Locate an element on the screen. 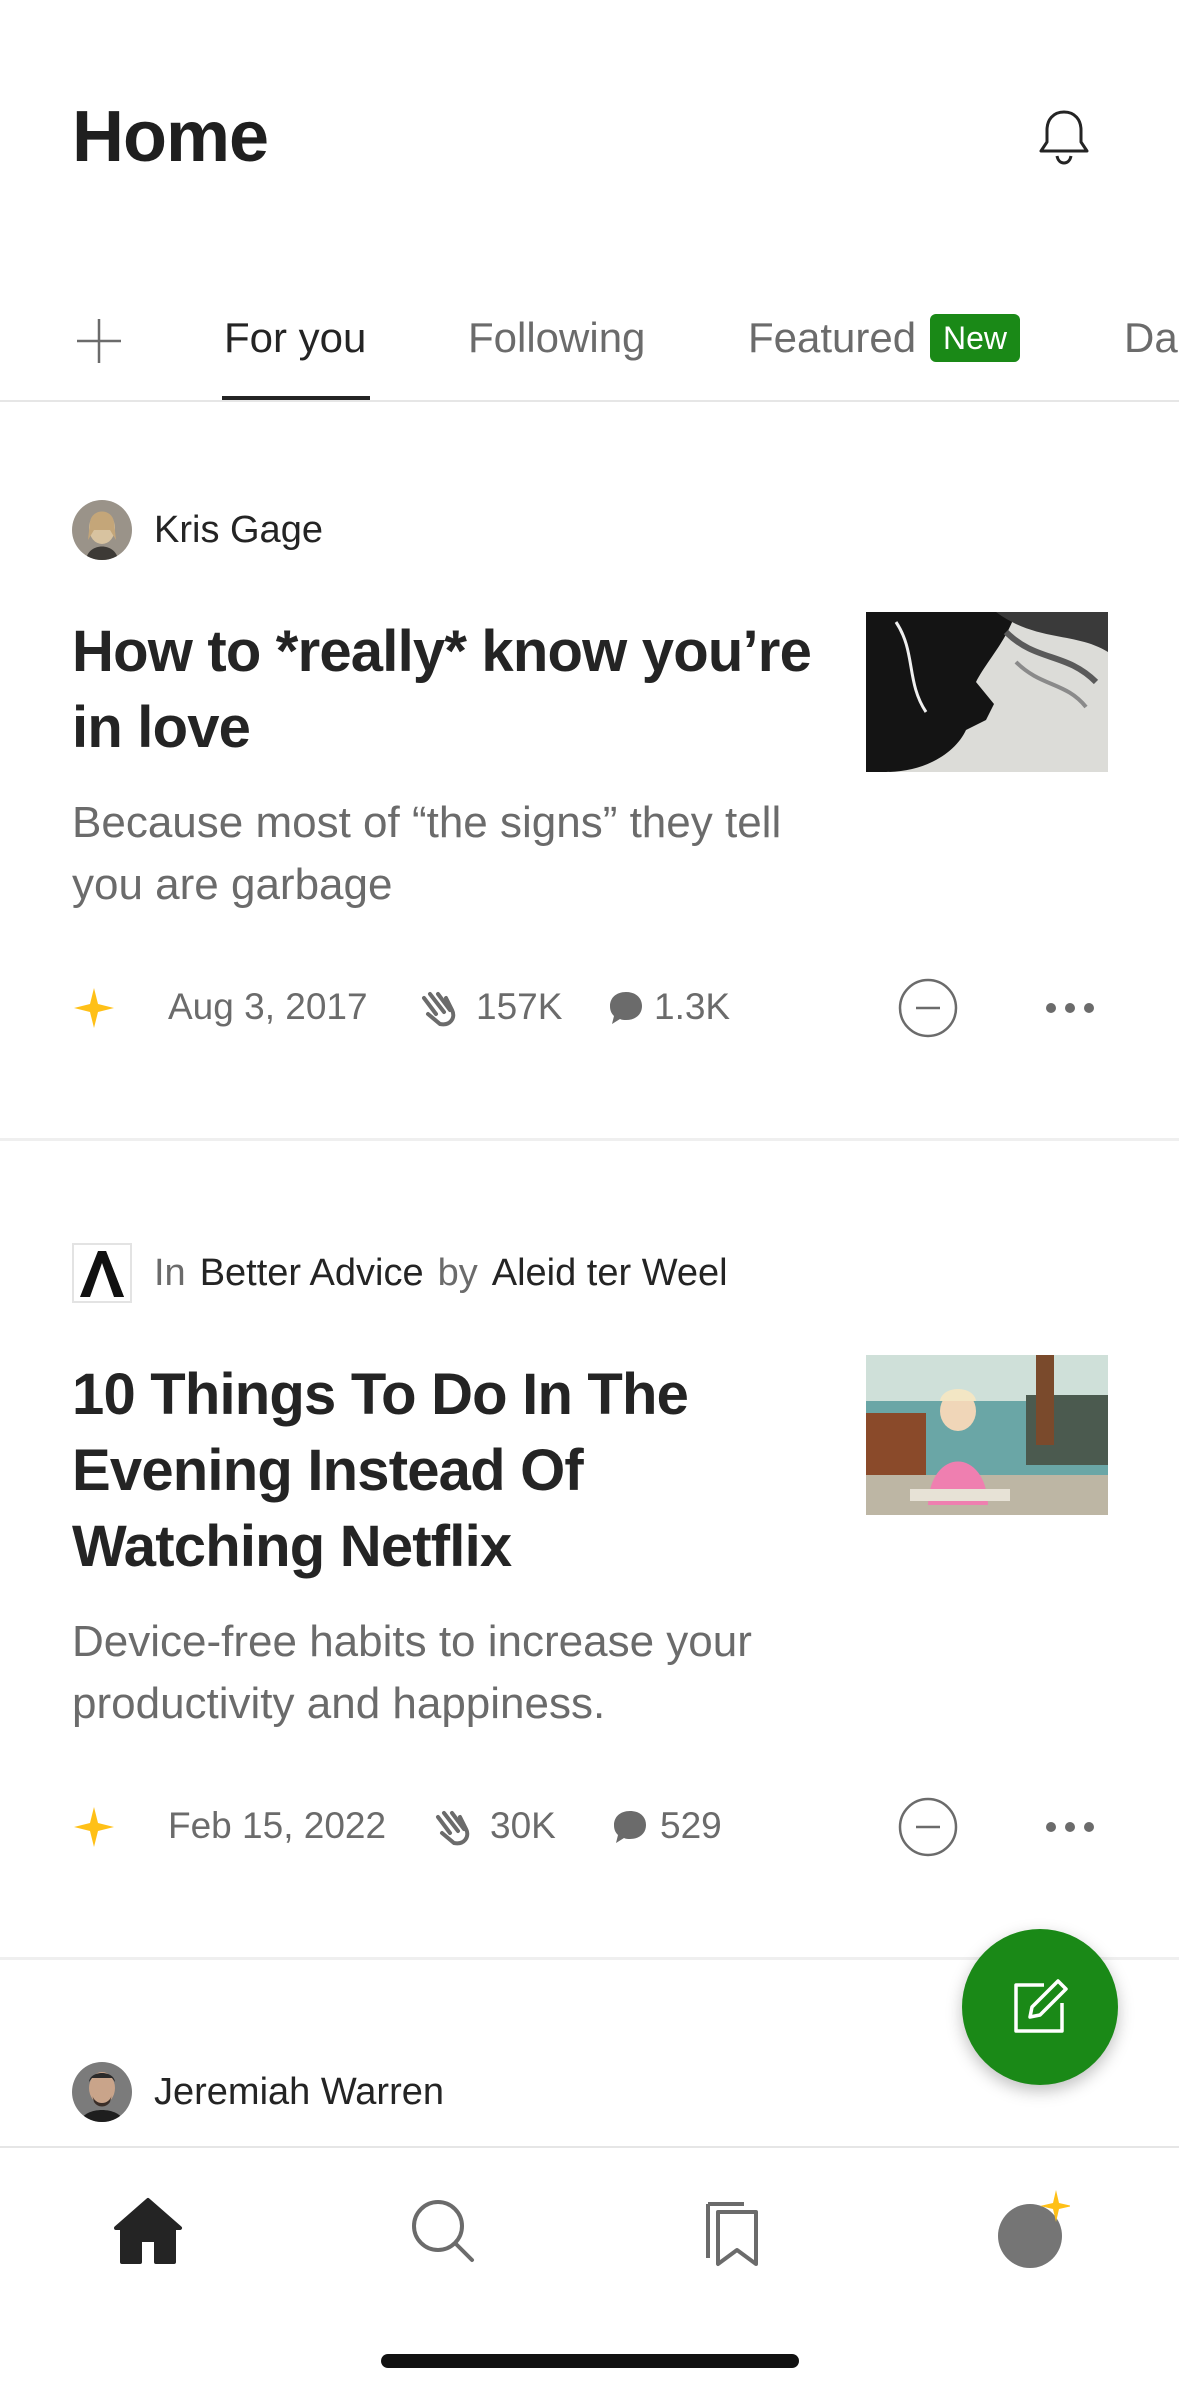 This screenshot has height=2396, width=1179. profile-button is located at coordinates (1031, 2230).